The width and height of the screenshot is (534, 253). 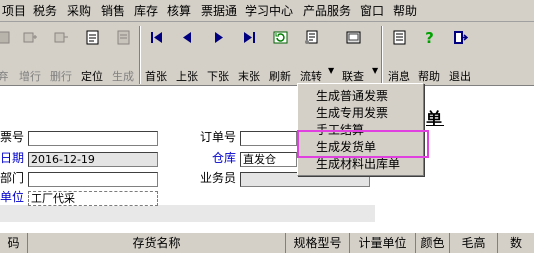 I want to click on delete-row-label: 删行, so click(x=61, y=76).